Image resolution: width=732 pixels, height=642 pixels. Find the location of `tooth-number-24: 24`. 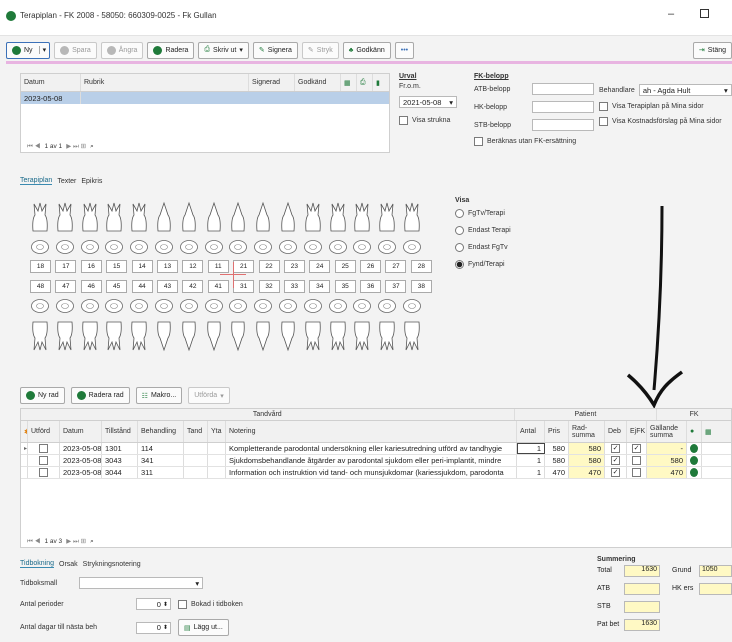

tooth-number-24: 24 is located at coordinates (320, 266).